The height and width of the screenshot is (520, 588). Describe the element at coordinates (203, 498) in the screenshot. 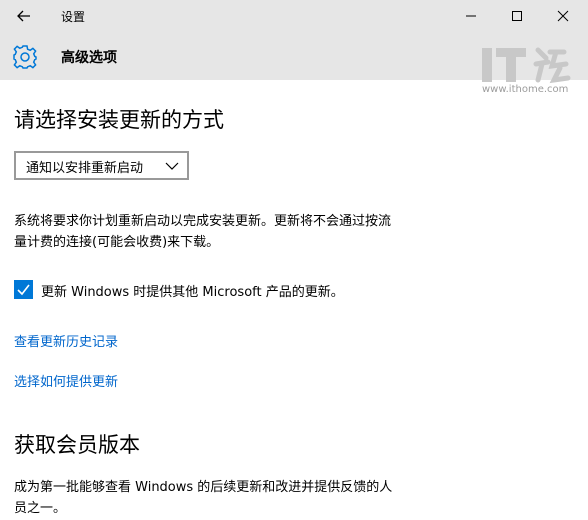

I see `insider-description: 成为第一批能够查看 Windows 的后续更新和改进并提供反馈的人 员之一。` at that location.